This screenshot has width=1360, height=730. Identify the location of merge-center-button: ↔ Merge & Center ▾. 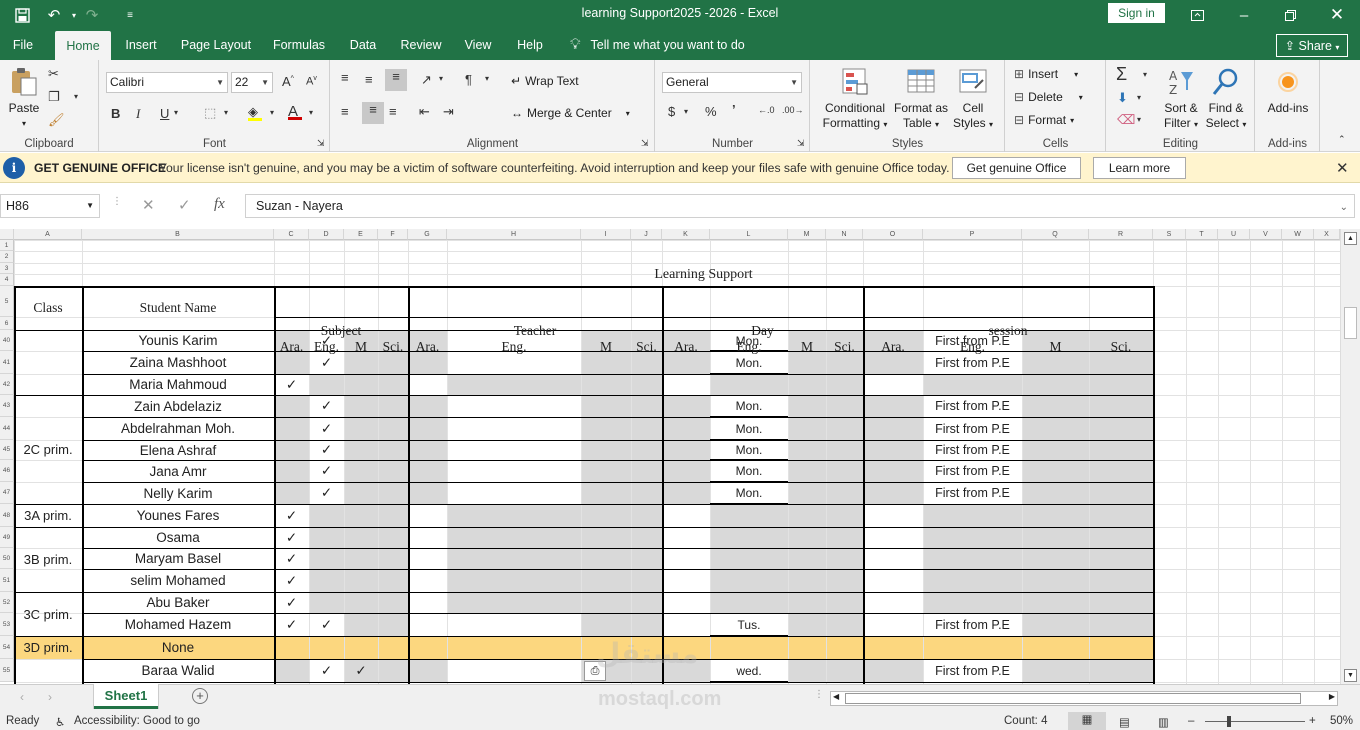
(570, 113).